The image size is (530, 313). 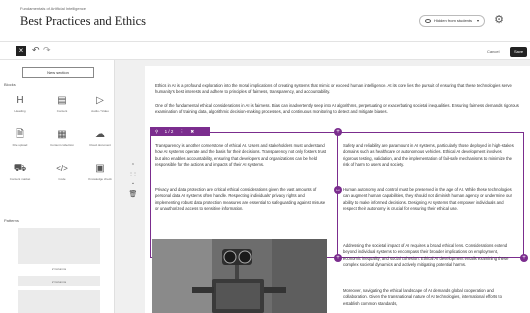 I want to click on block-label: File upload, so click(x=20, y=145).